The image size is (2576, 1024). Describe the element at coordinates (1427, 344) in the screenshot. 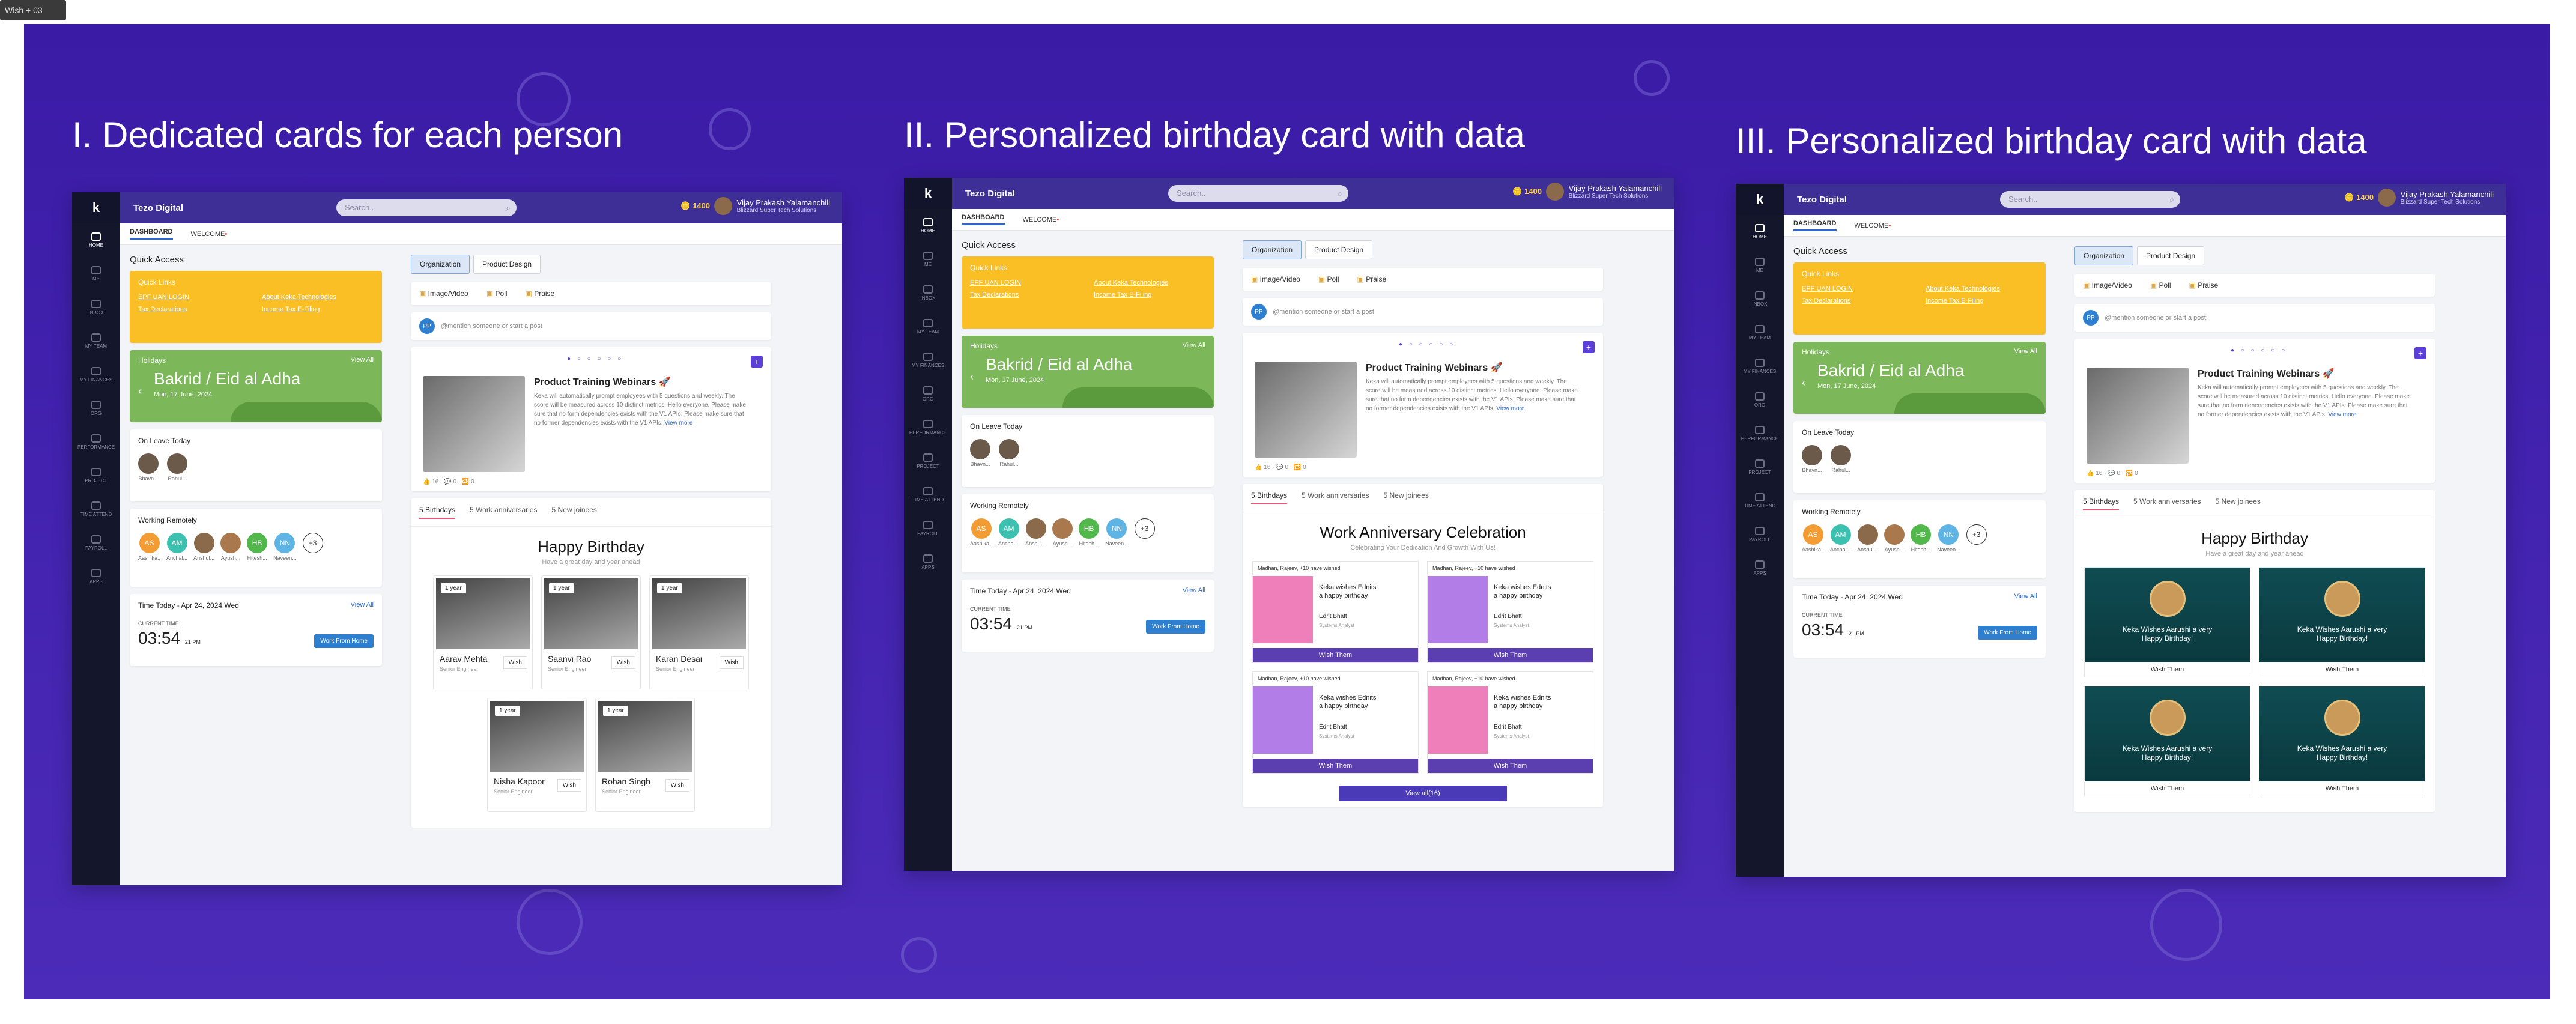

I see `carousel-dots: ● ○ ○ ○ ○ ○` at that location.